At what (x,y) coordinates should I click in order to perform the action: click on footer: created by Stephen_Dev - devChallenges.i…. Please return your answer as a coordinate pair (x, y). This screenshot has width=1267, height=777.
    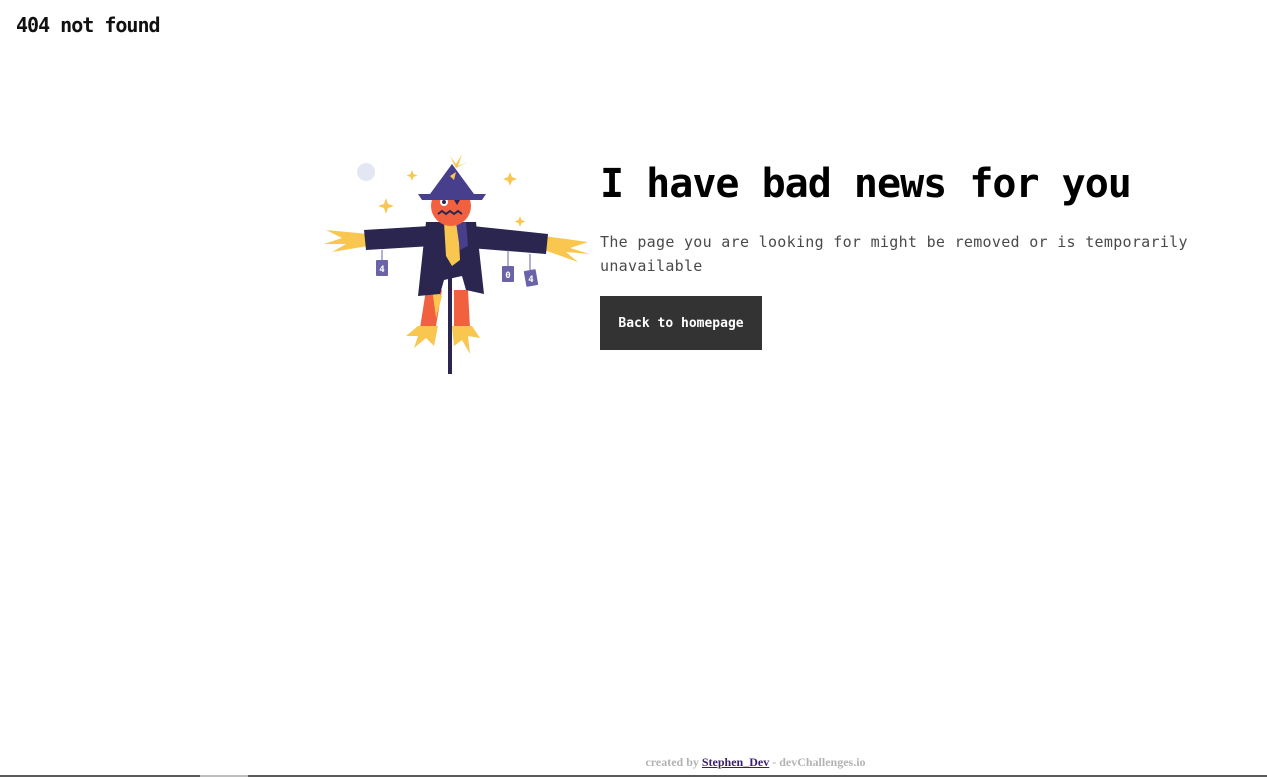
    Looking at the image, I should click on (633, 762).